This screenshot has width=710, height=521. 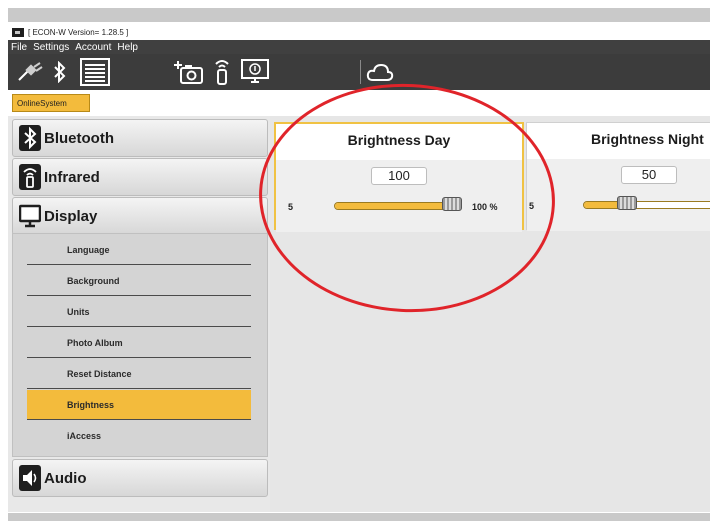 What do you see at coordinates (359, 15) in the screenshot?
I see `top-border-strip` at bounding box center [359, 15].